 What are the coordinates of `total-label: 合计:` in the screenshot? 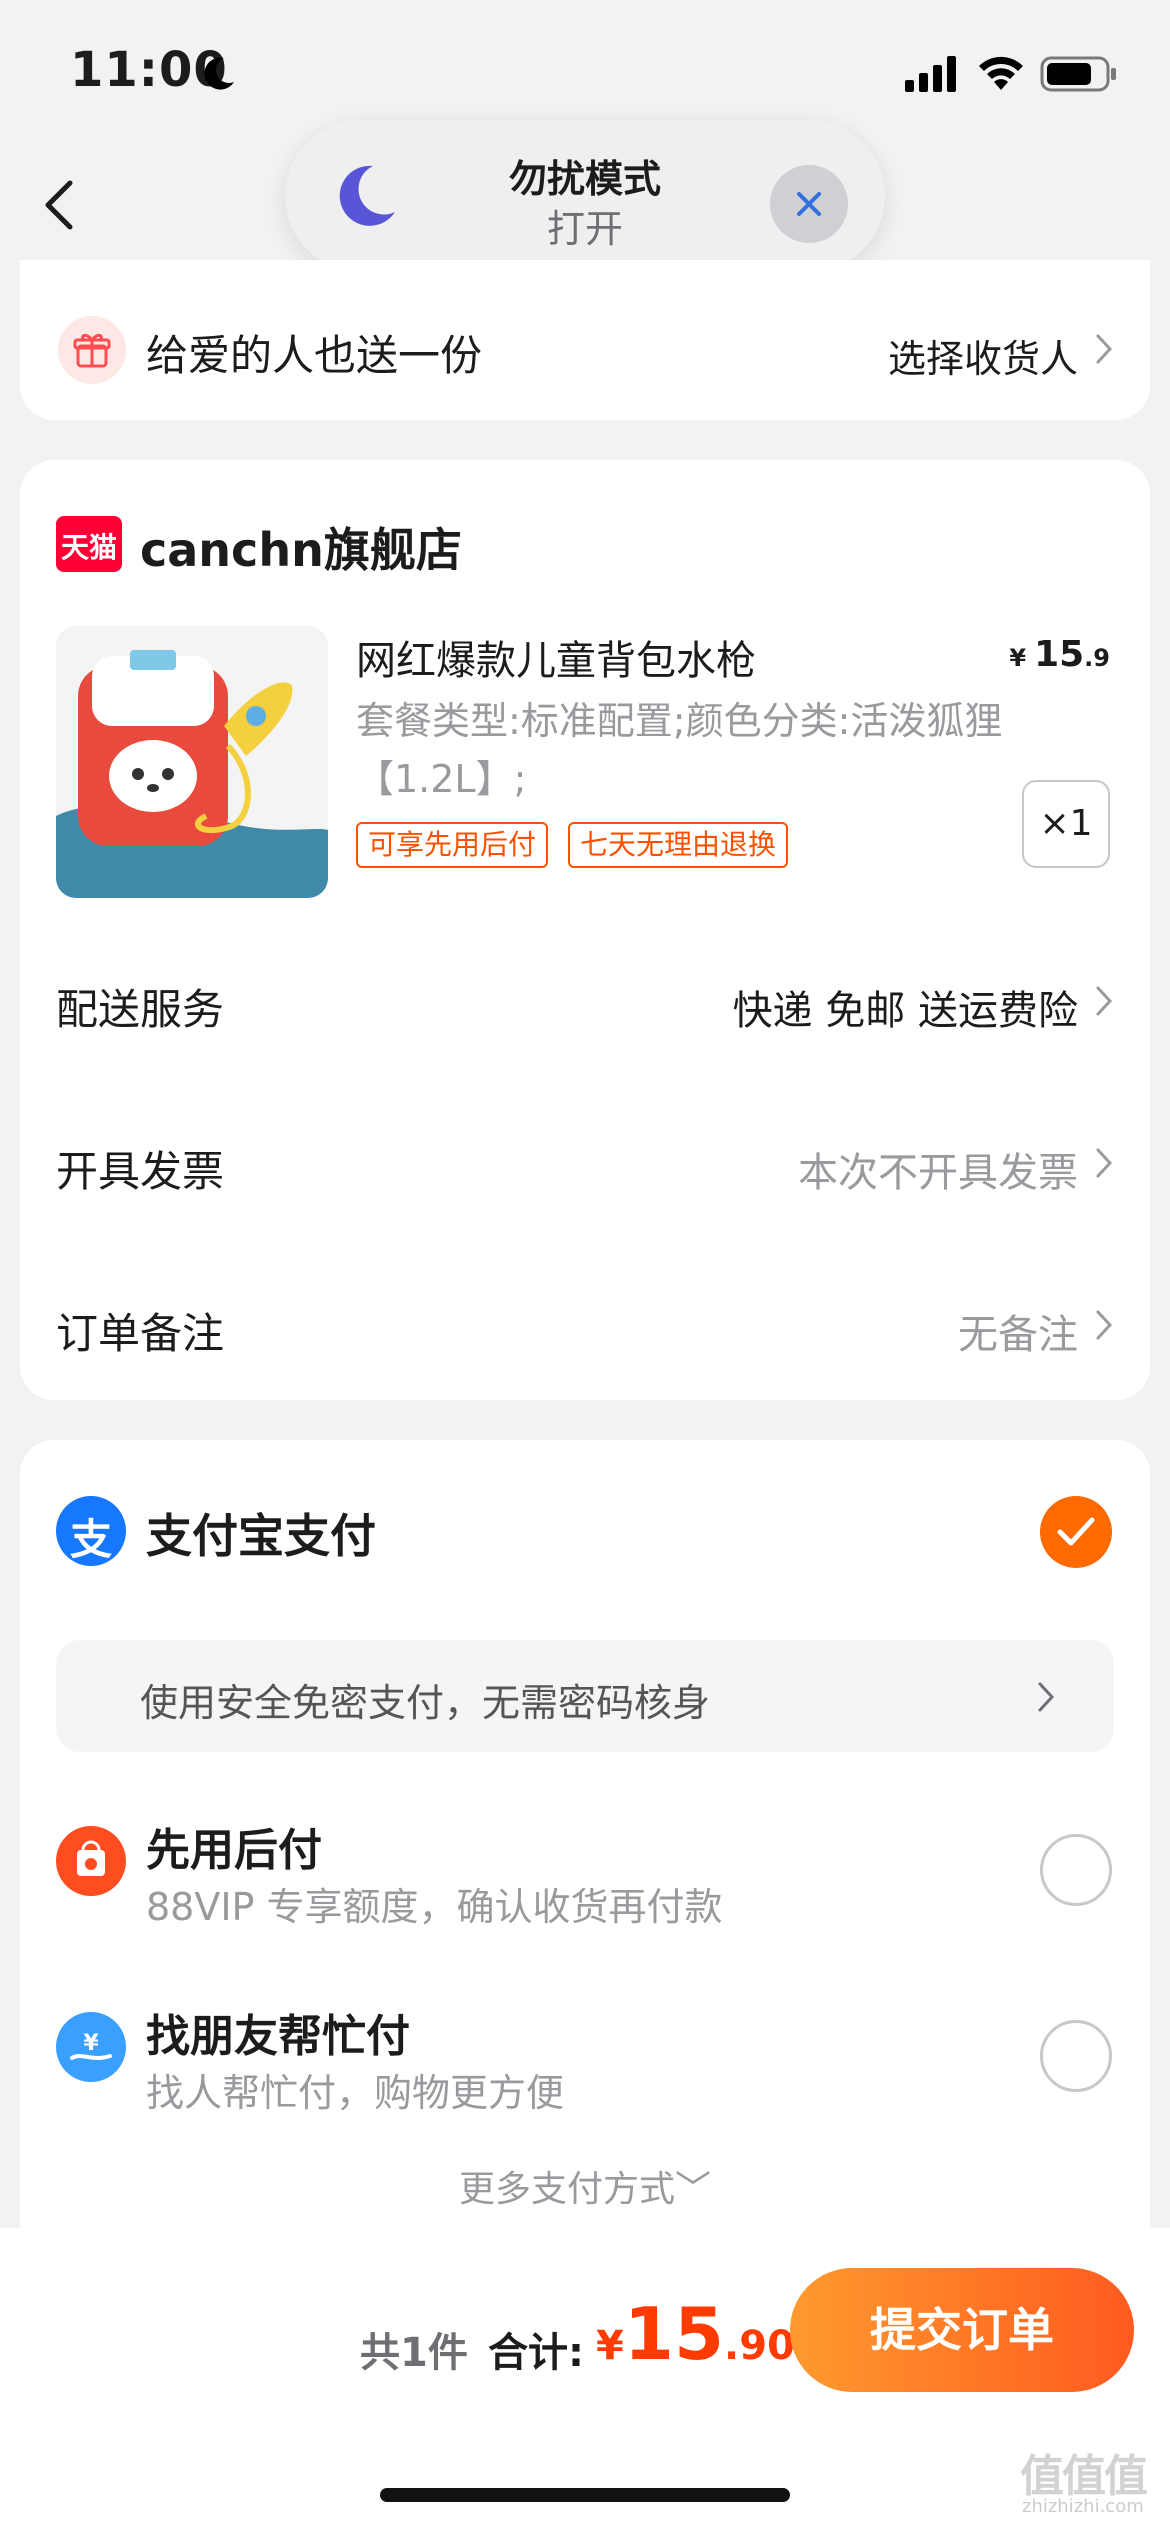 It's located at (536, 2353).